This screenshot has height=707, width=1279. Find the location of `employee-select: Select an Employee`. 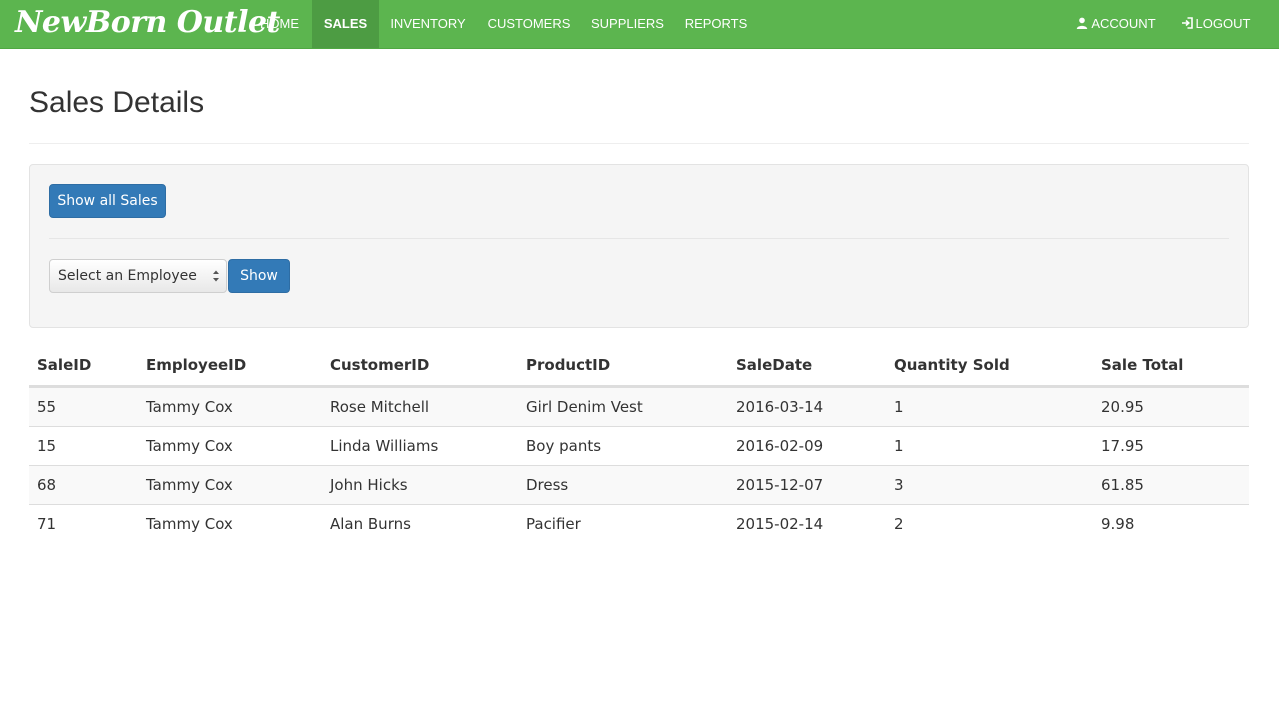

employee-select: Select an Employee is located at coordinates (138, 276).